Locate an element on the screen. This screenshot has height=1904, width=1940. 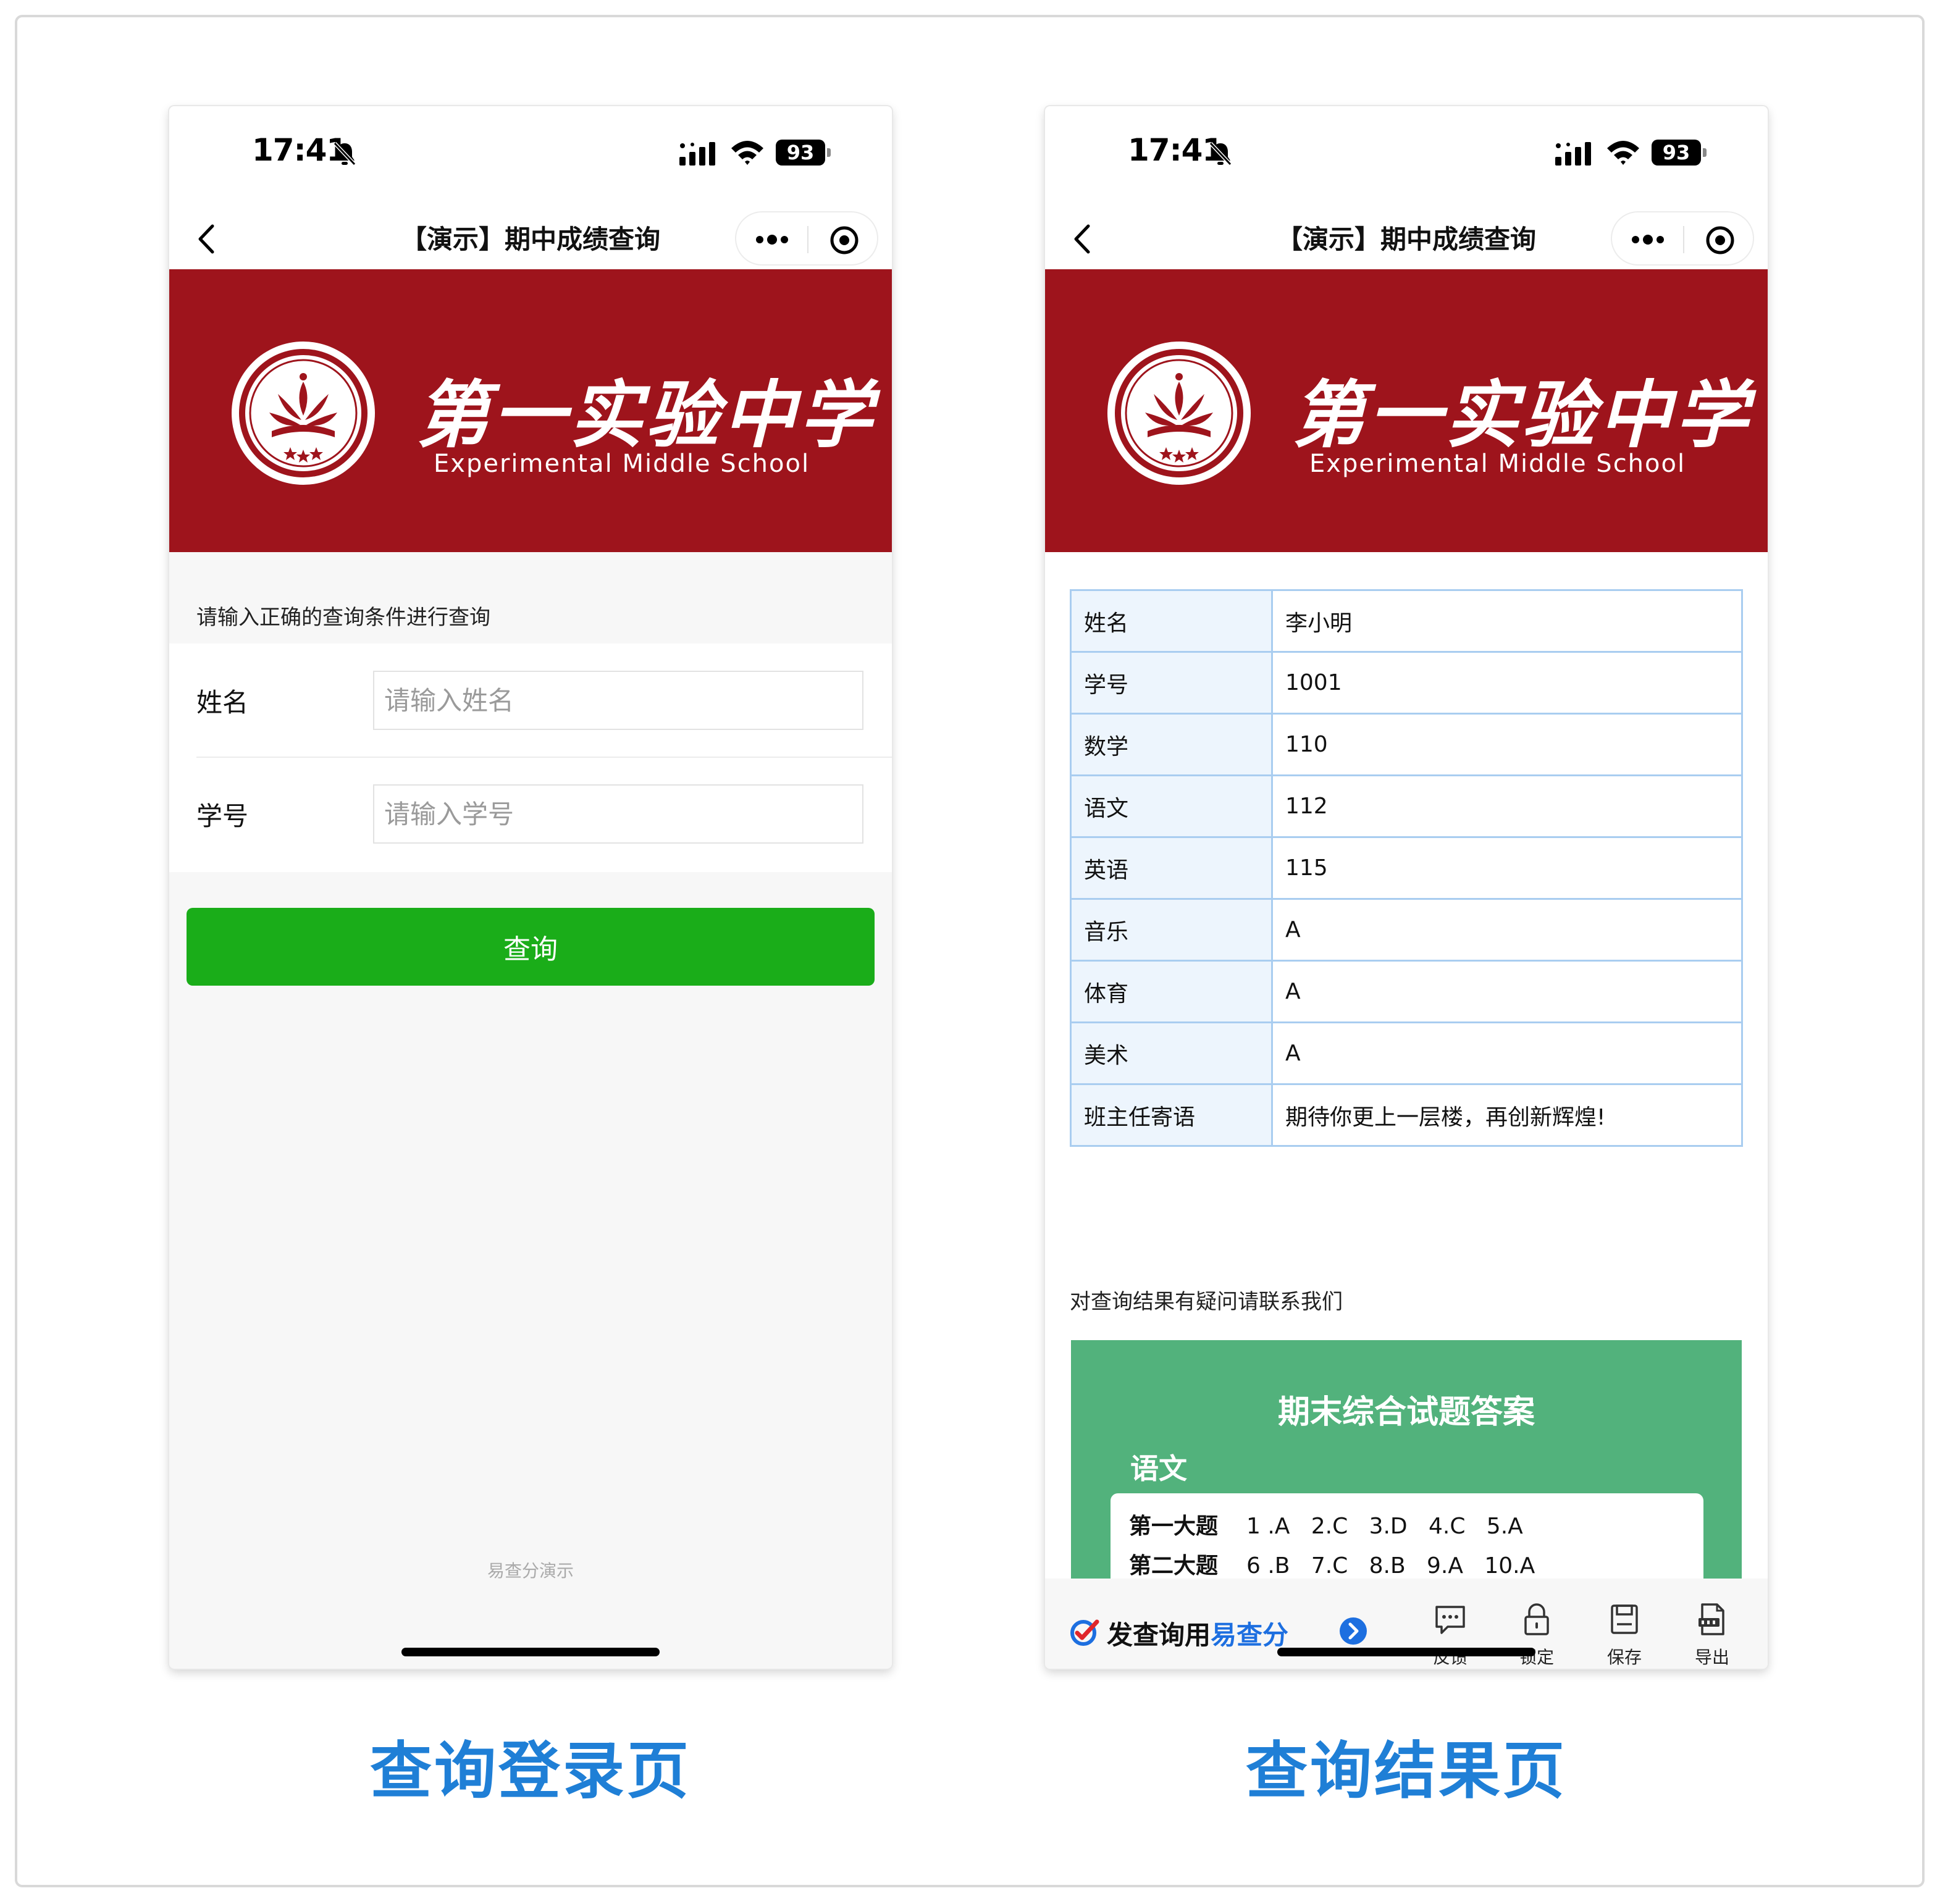
table-row: 学号 1001 is located at coordinates (1406, 683).